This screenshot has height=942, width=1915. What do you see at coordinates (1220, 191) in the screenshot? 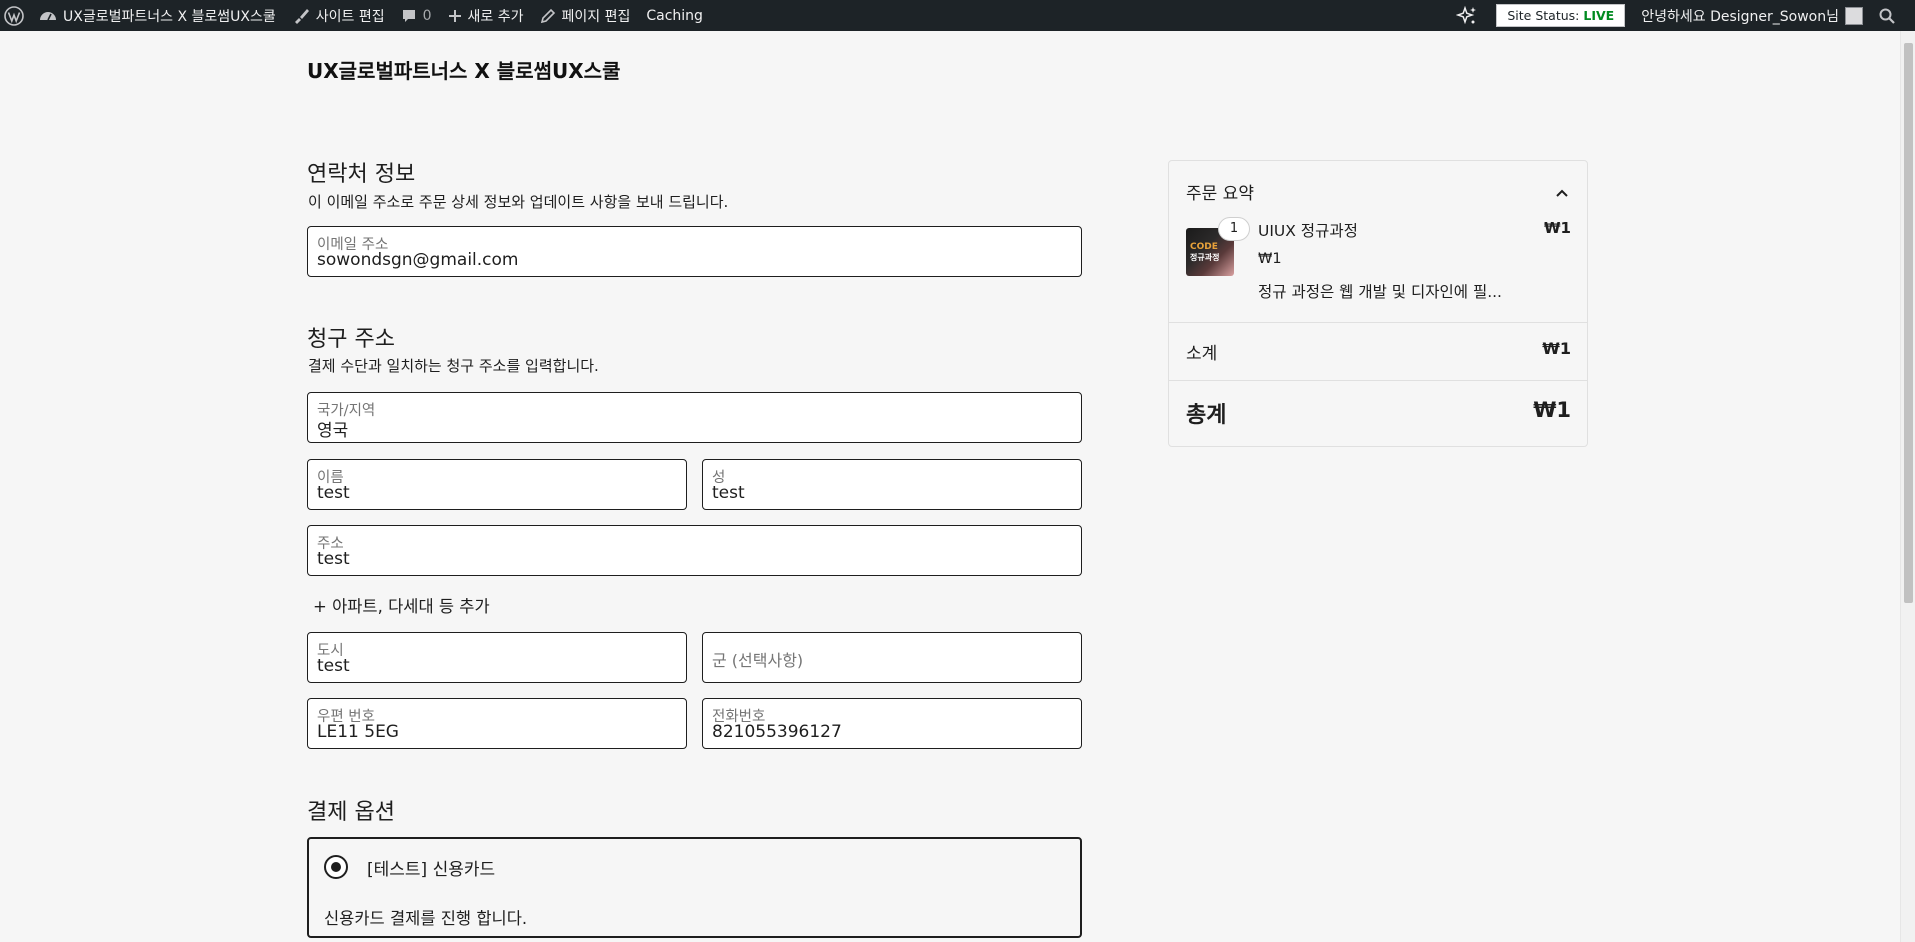
I see `order-summary-title: 주문 요약` at bounding box center [1220, 191].